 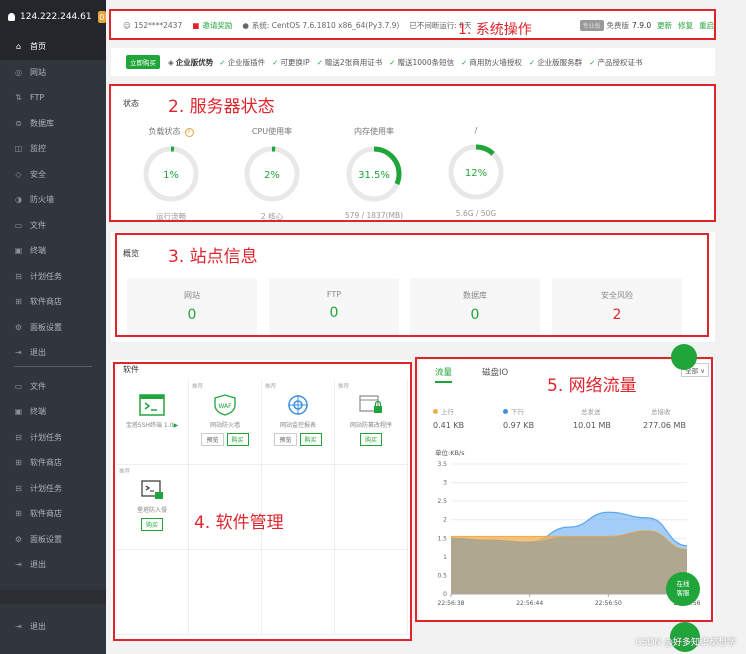 What do you see at coordinates (213, 257) in the screenshot?
I see `annotation-label-3: 3. 站点信息` at bounding box center [213, 257].